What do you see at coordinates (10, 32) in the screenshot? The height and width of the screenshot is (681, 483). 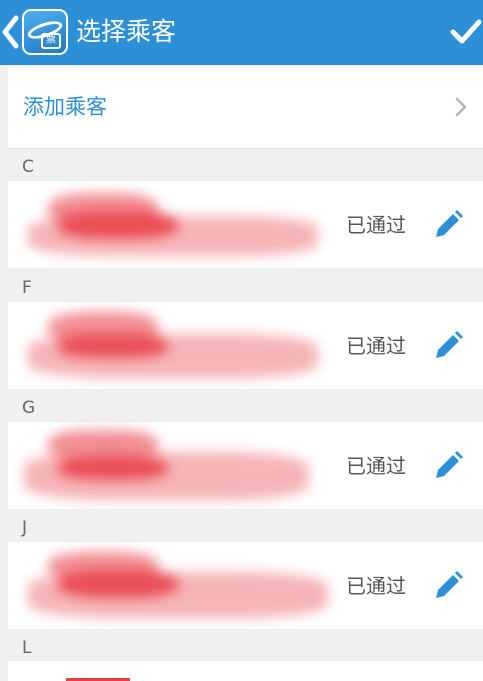 I see `chevron-left-icon` at bounding box center [10, 32].